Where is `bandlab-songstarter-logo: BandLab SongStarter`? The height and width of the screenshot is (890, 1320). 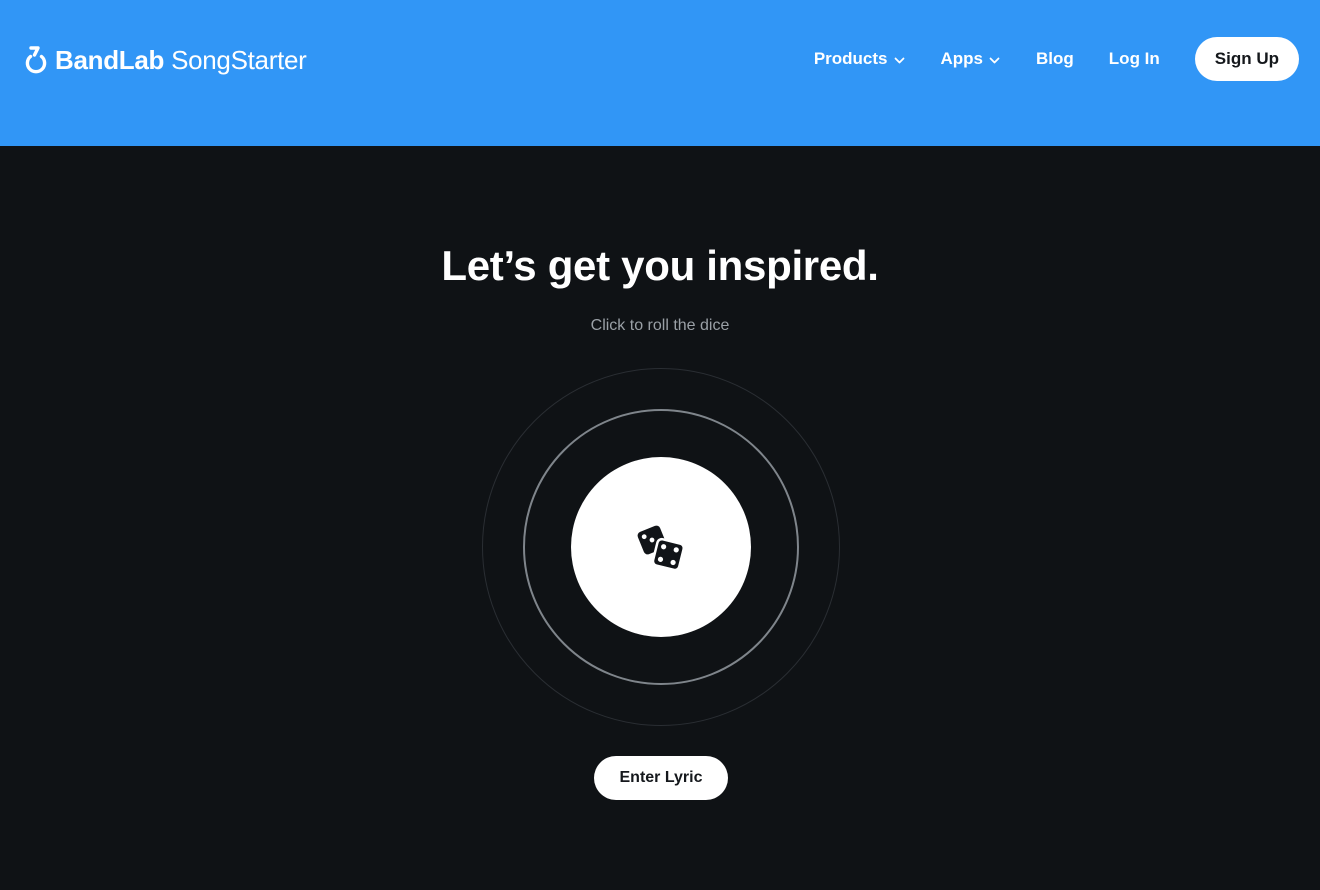 bandlab-songstarter-logo: BandLab SongStarter is located at coordinates (165, 60).